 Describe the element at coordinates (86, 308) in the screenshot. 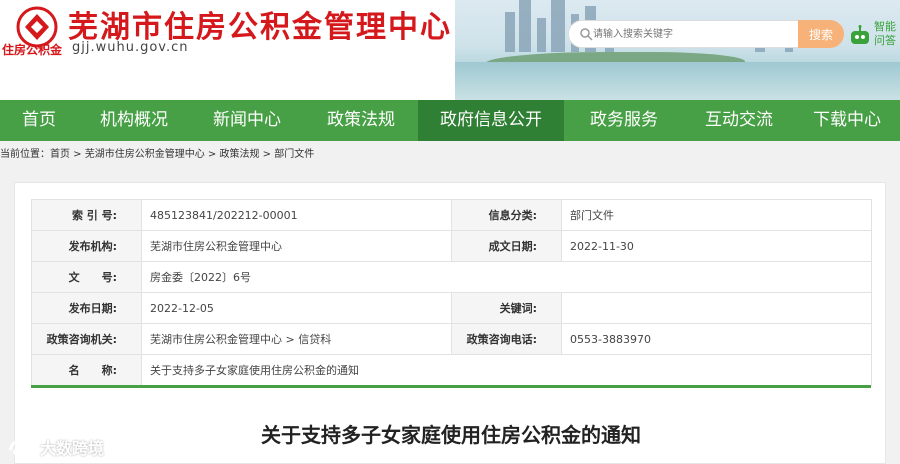

I see `publish-date-label: 发布日期:` at that location.